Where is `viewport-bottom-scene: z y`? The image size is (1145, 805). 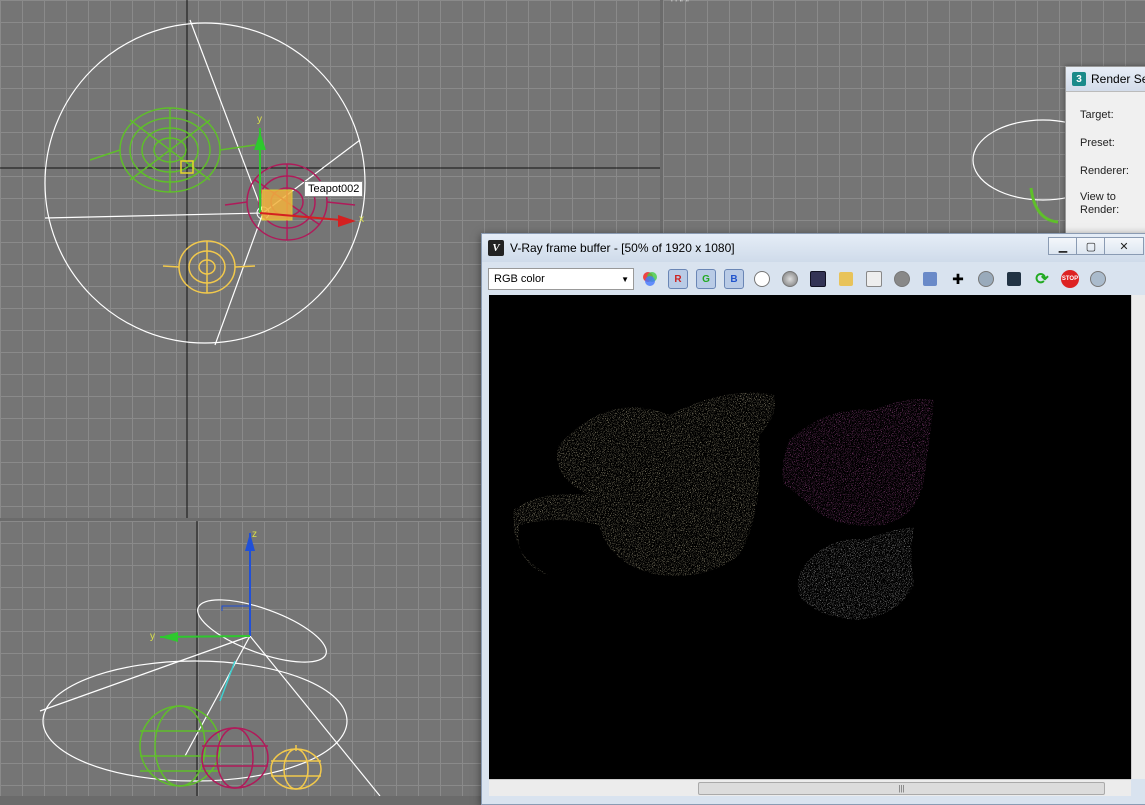 viewport-bottom-scene: z y is located at coordinates (210, 658).